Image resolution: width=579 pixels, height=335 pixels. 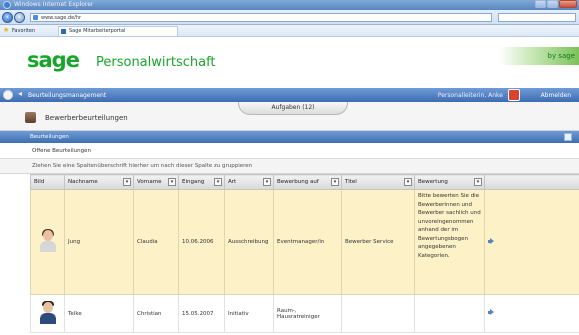 I want to click on product-name: Personalwirtschaft, so click(x=156, y=62).